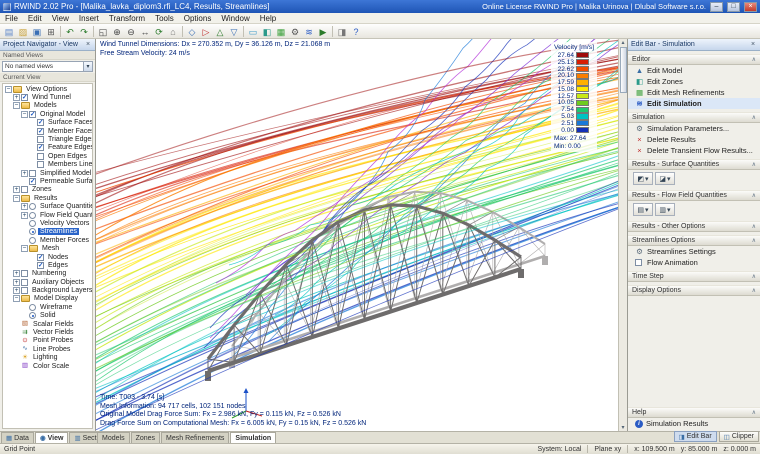  I want to click on edit-model-button: ▲ Edit Model, so click(694, 70).